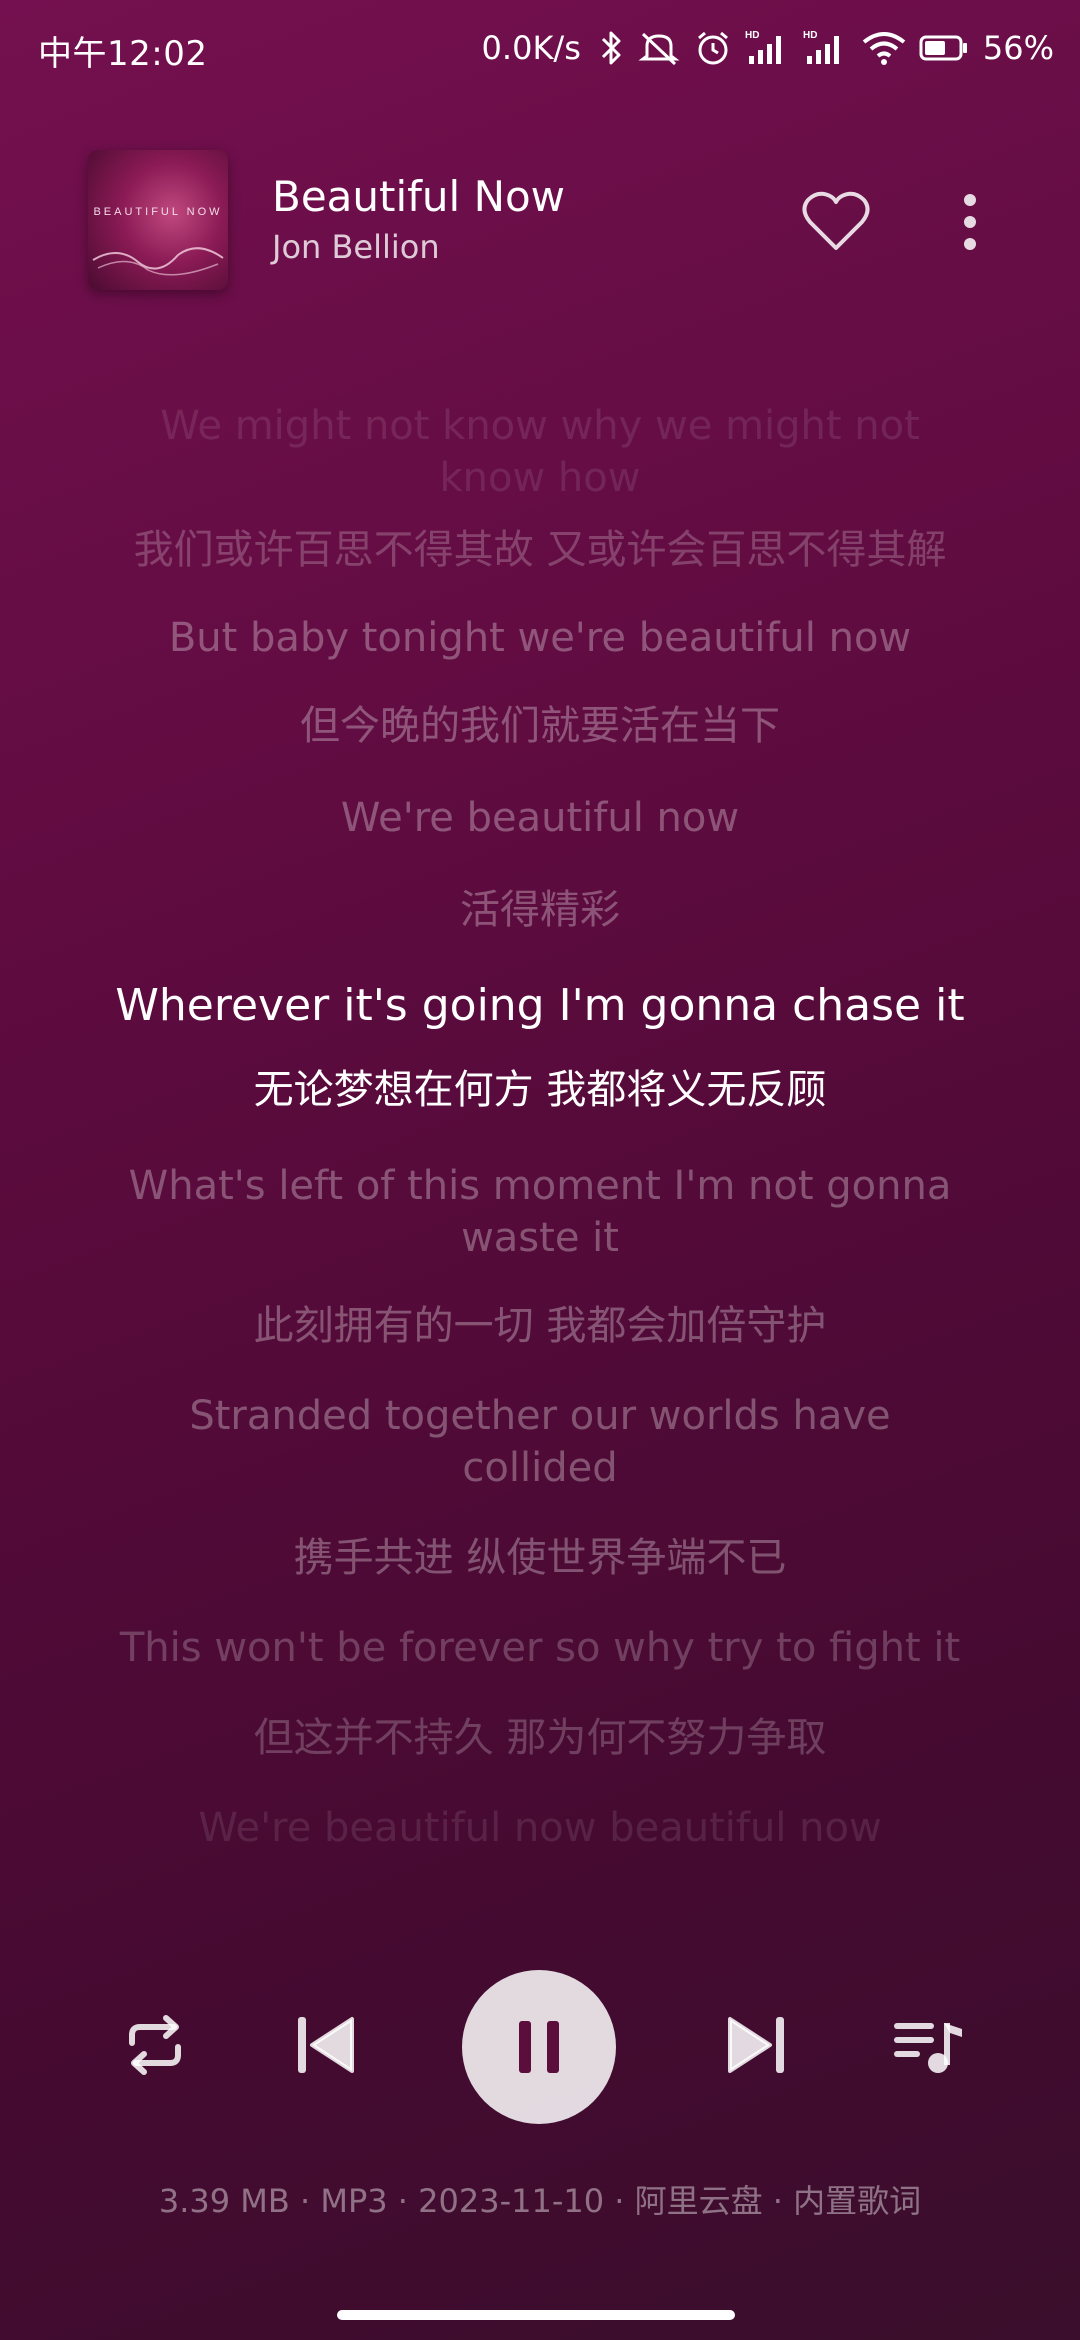 The width and height of the screenshot is (1080, 2340). What do you see at coordinates (540, 1326) in the screenshot?
I see `lyric-line: 此刻拥有的一切 我都会加倍守护` at bounding box center [540, 1326].